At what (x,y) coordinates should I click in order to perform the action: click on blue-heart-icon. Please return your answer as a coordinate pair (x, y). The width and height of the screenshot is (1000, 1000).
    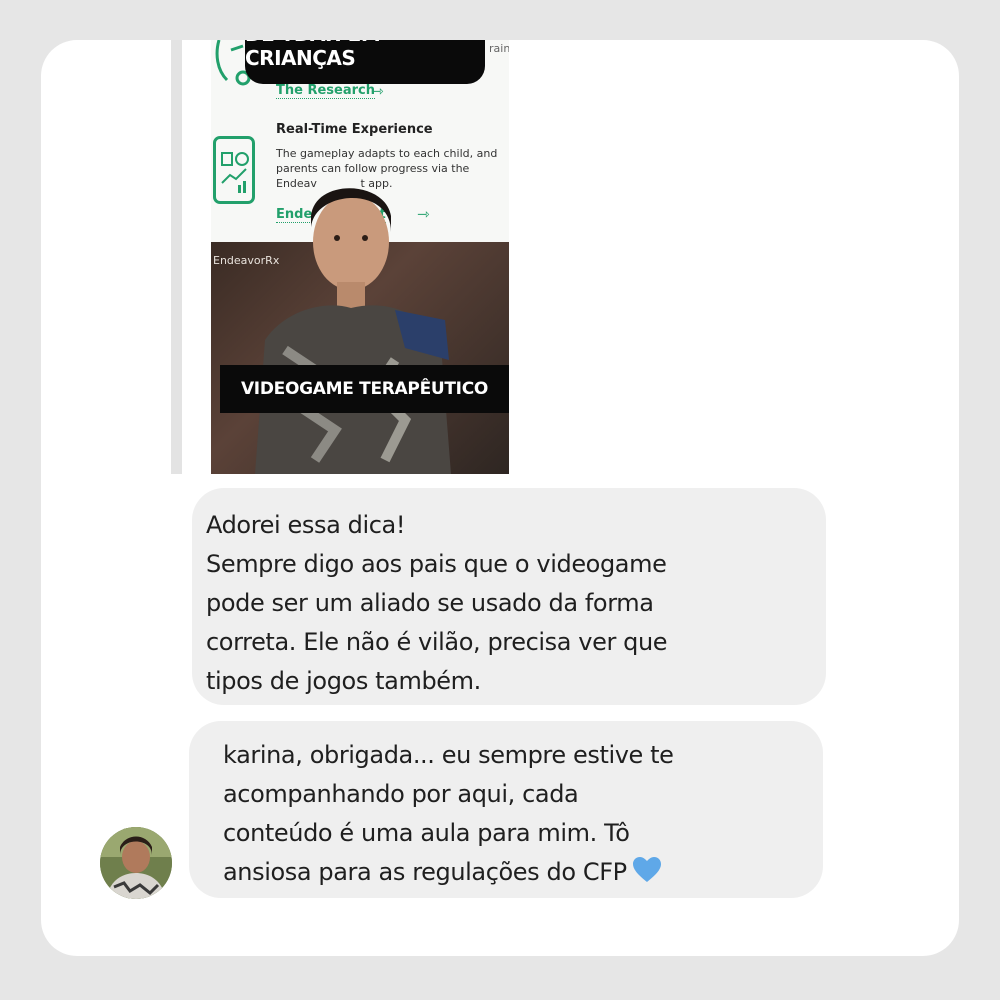
    Looking at the image, I should click on (646, 869).